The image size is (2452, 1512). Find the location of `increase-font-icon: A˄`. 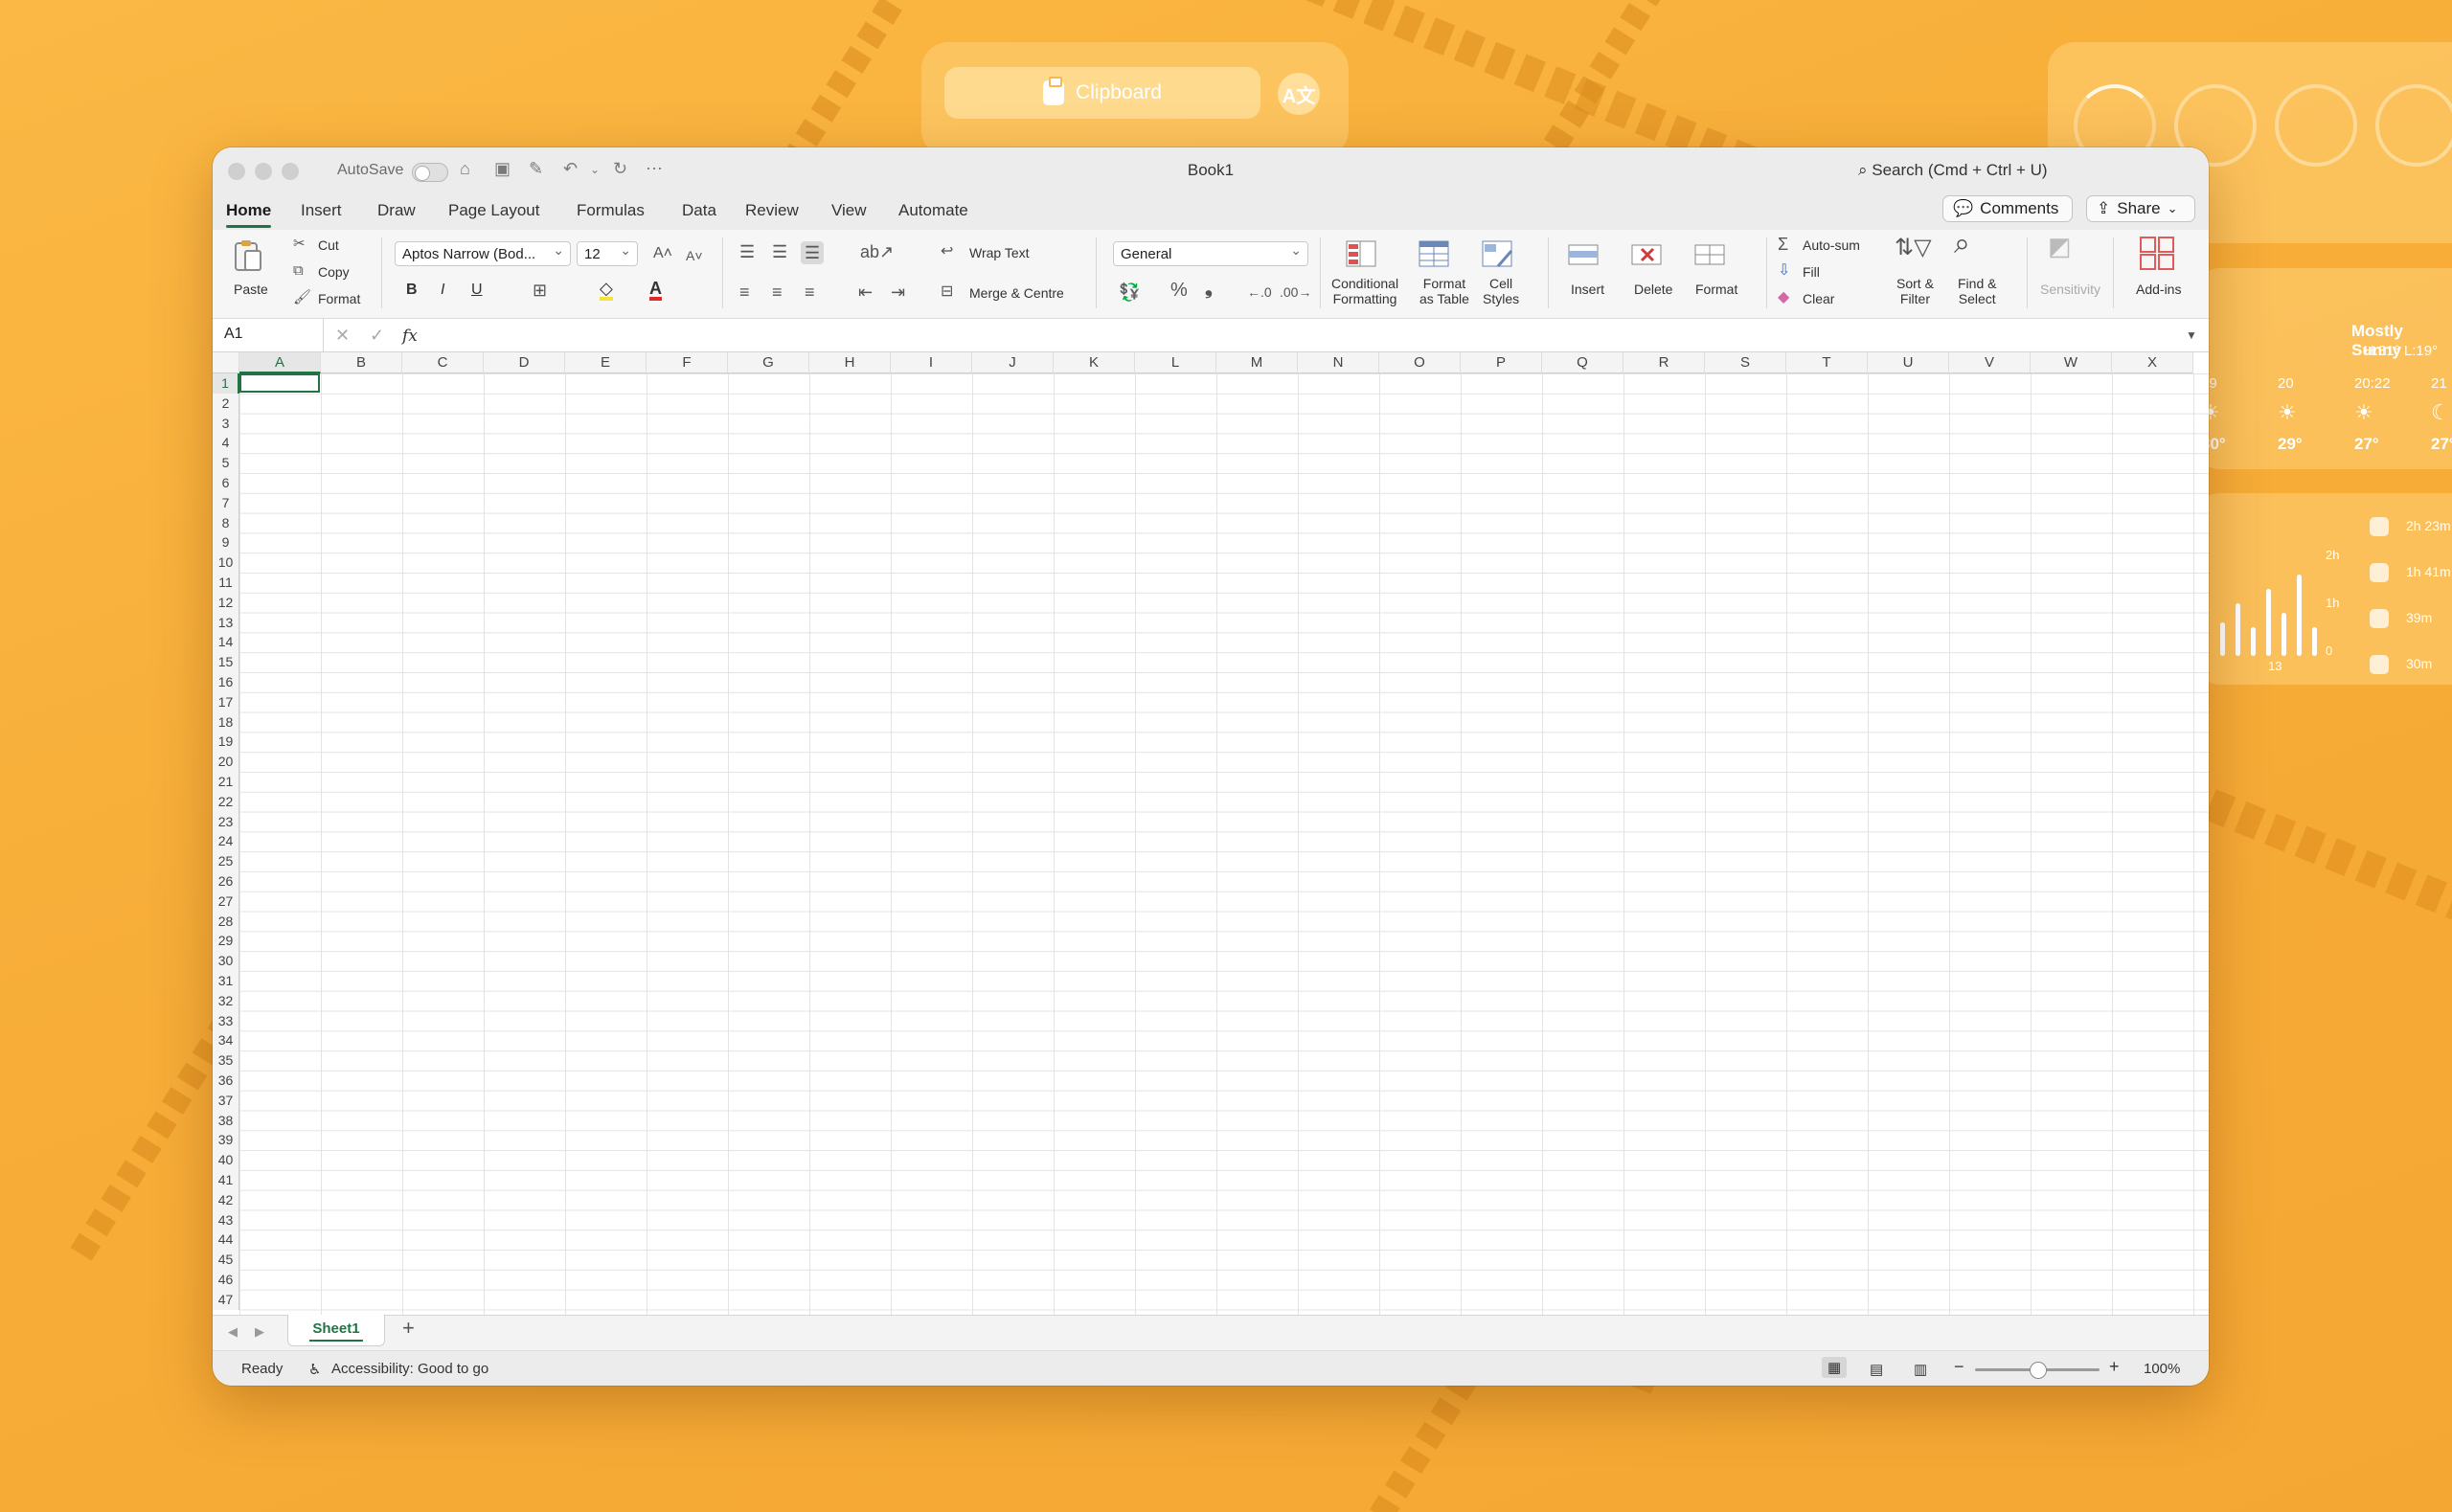

increase-font-icon: A˄ is located at coordinates (662, 253).